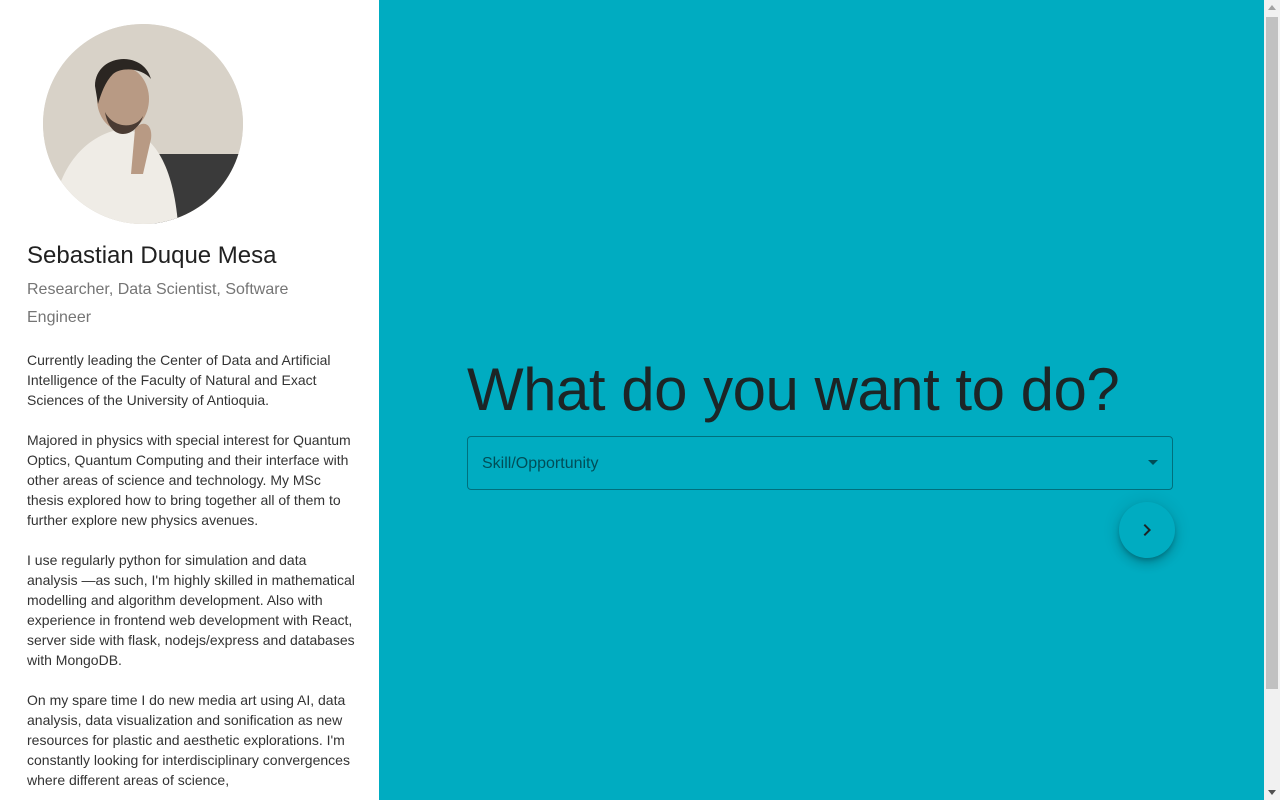 Image resolution: width=1280 pixels, height=800 pixels. What do you see at coordinates (1272, 792) in the screenshot?
I see `scroll-down-arrow-icon` at bounding box center [1272, 792].